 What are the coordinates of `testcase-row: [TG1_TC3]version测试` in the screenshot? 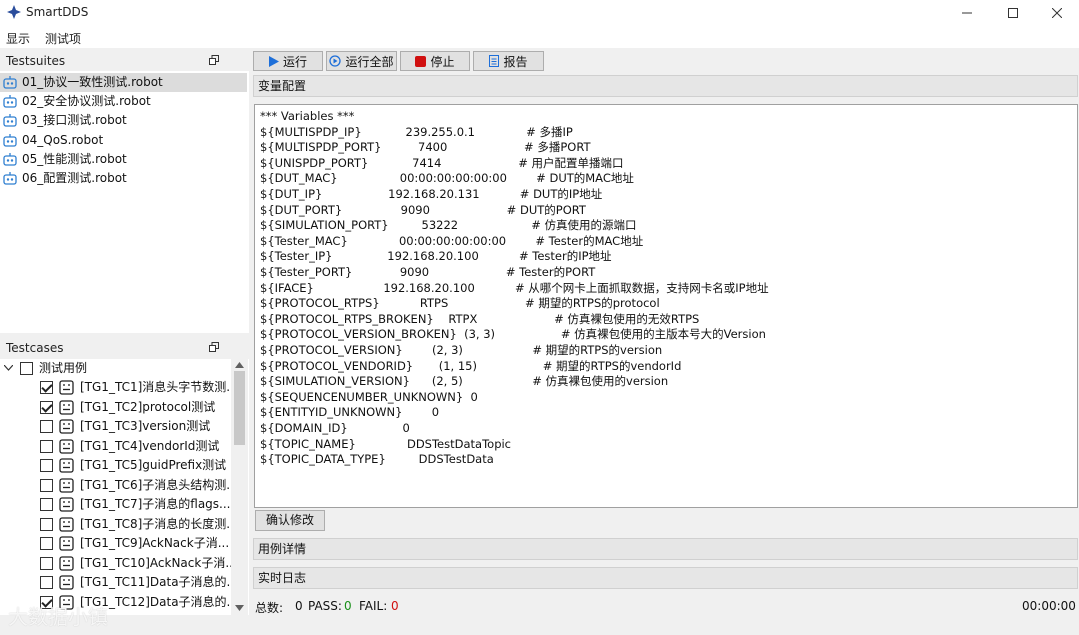 It's located at (115, 426).